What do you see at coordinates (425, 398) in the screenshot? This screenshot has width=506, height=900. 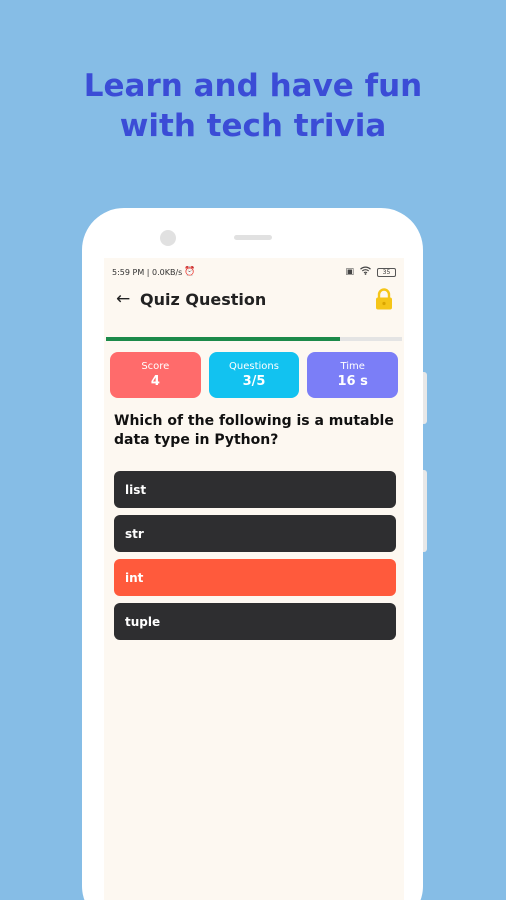 I see `phone-volume-button` at bounding box center [425, 398].